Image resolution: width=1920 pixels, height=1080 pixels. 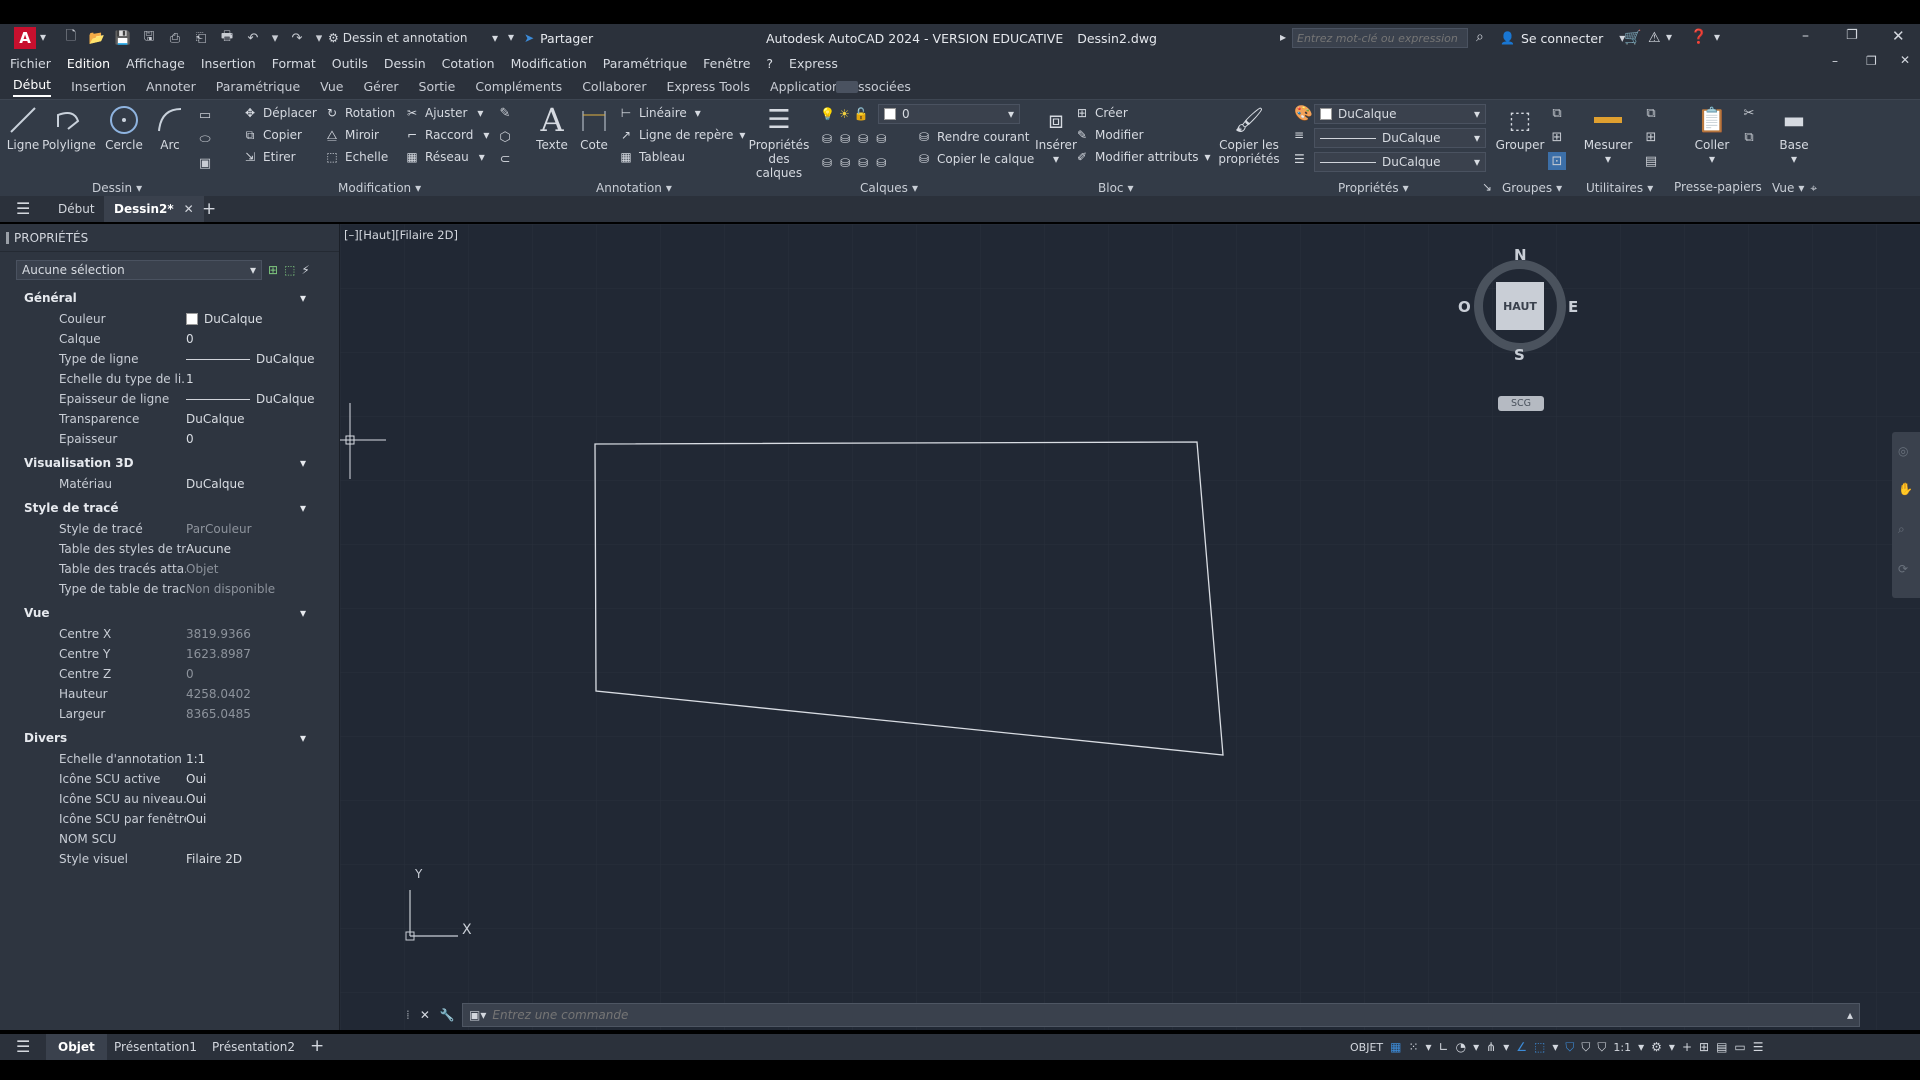 I want to click on save-as-icon: 🖫, so click(x=149, y=38).